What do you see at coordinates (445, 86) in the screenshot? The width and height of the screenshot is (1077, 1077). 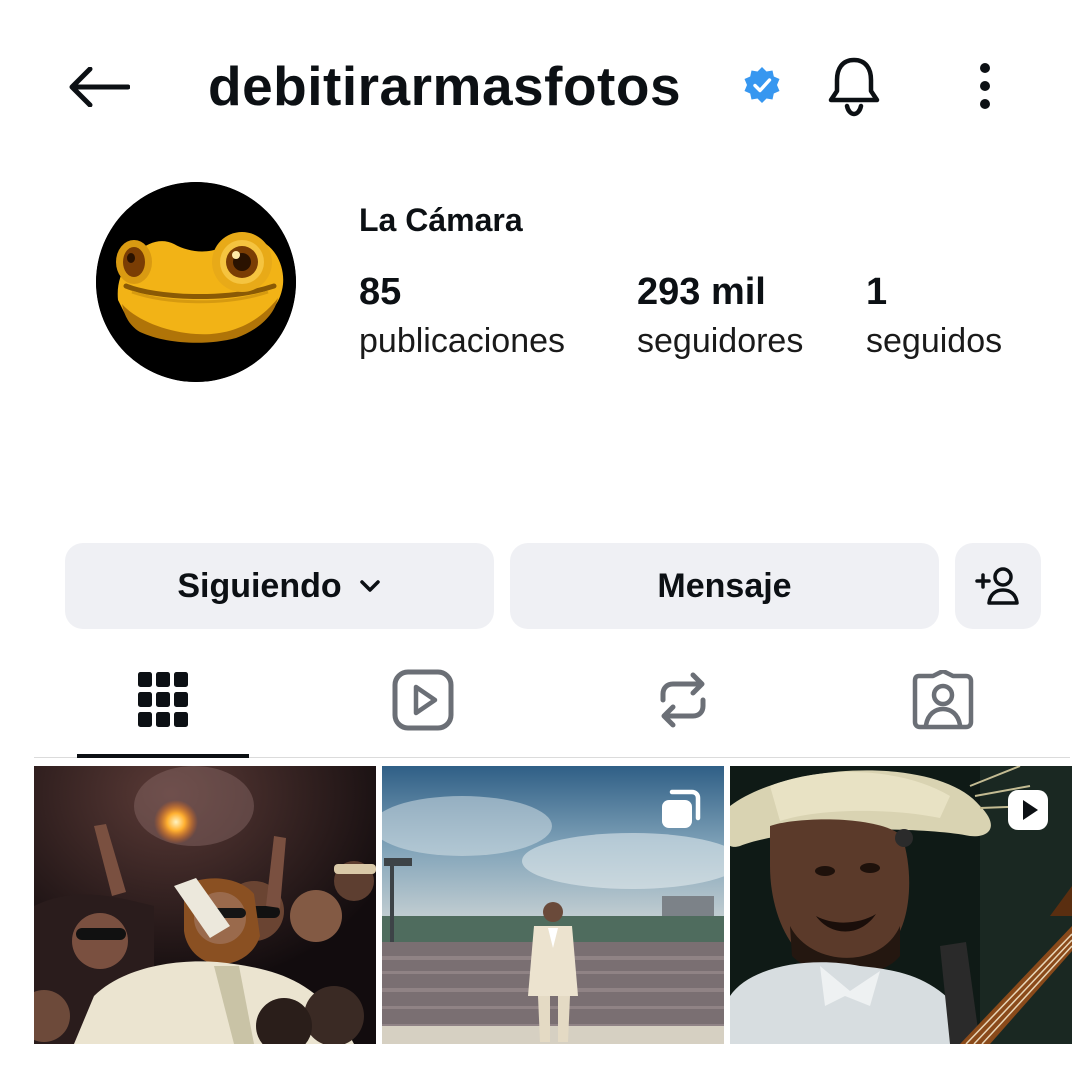 I see `profile-username: debitirarmasfotos` at bounding box center [445, 86].